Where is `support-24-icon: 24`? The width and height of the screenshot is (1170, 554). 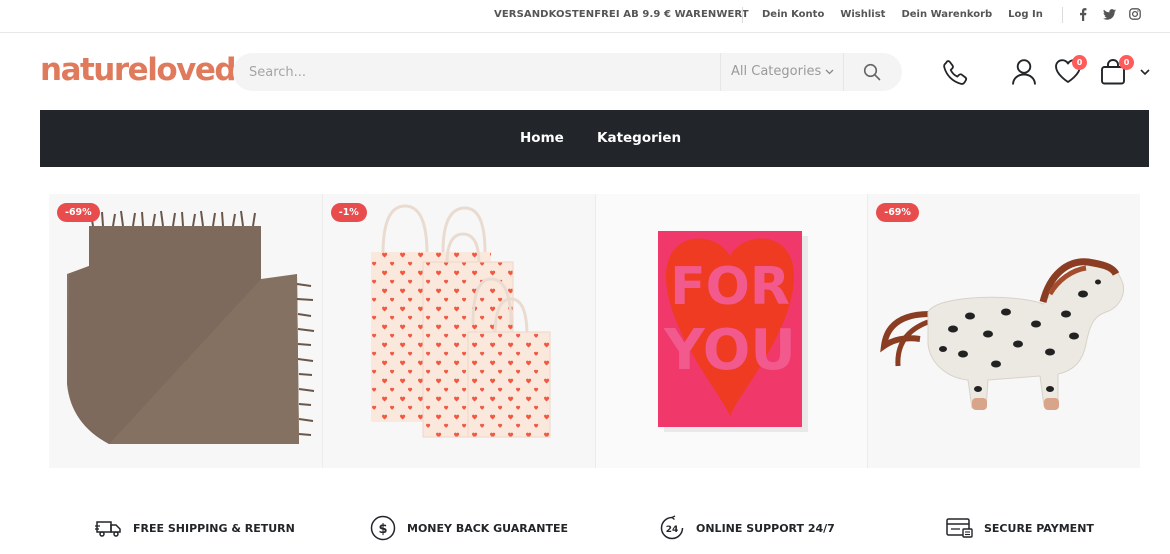 support-24-icon: 24 is located at coordinates (672, 528).